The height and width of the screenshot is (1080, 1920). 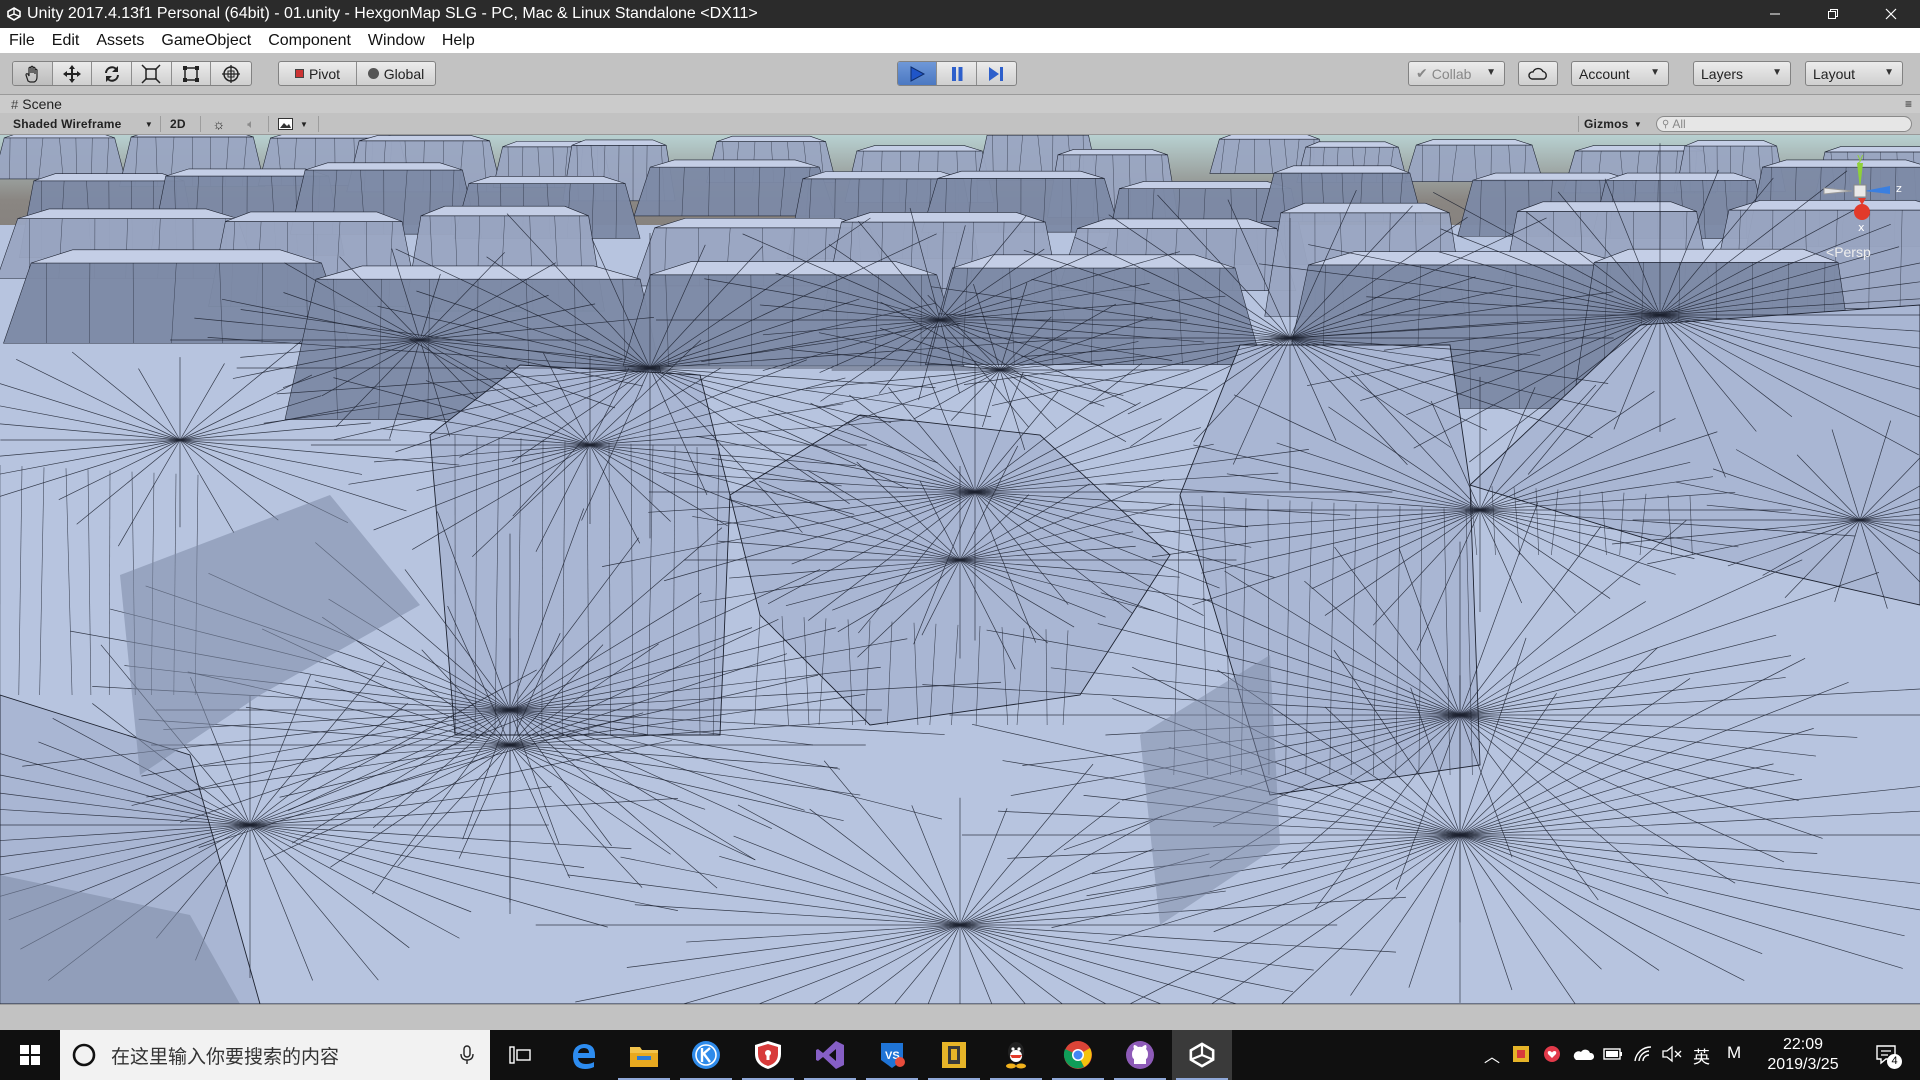 I want to click on vsc-app: VS, so click(x=892, y=1055).